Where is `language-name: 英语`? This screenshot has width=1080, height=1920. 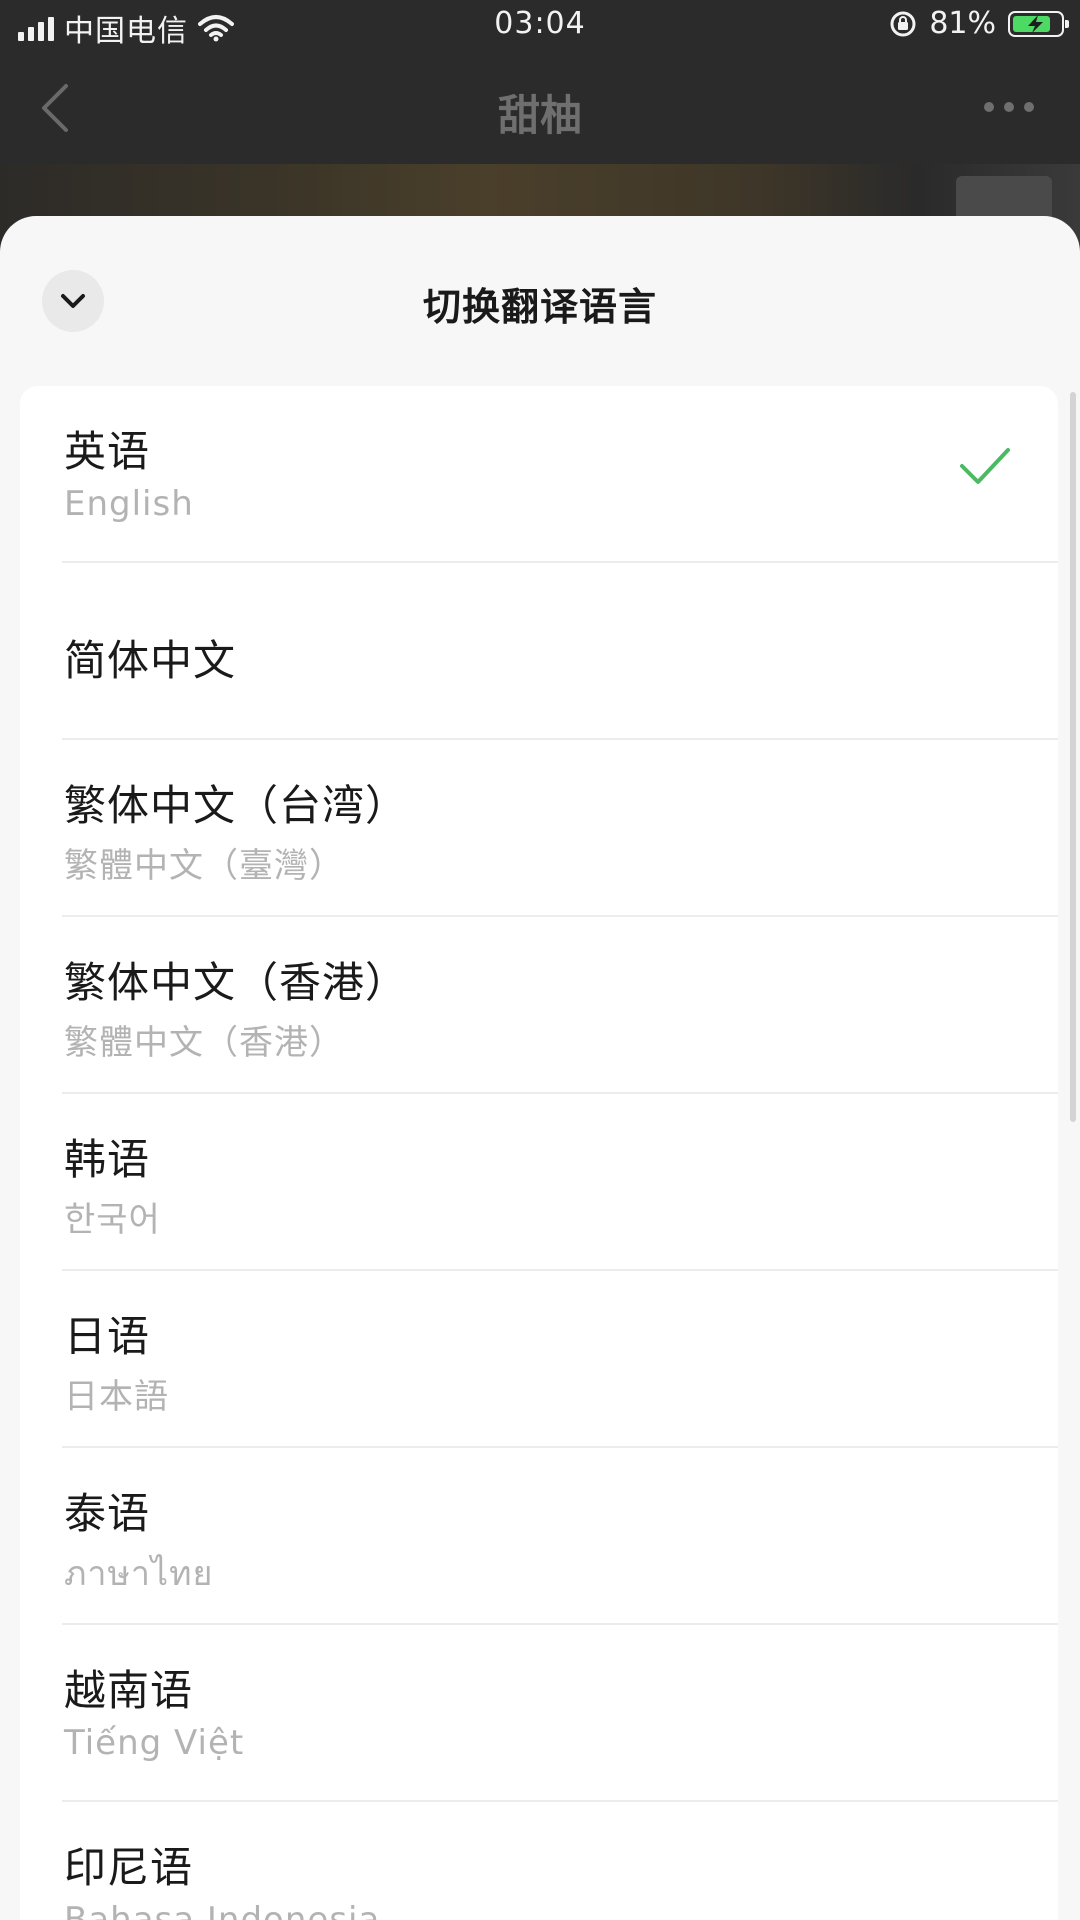 language-name: 英语 is located at coordinates (107, 451).